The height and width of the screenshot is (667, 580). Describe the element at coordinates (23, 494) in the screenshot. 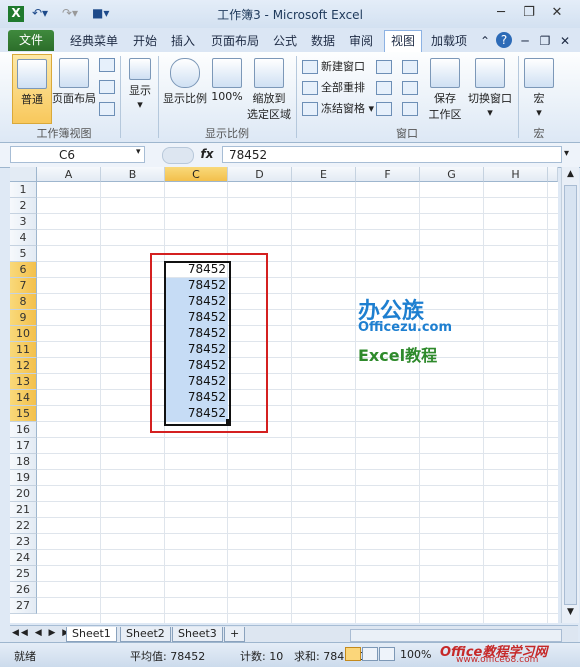

I see `row-header: 20` at that location.